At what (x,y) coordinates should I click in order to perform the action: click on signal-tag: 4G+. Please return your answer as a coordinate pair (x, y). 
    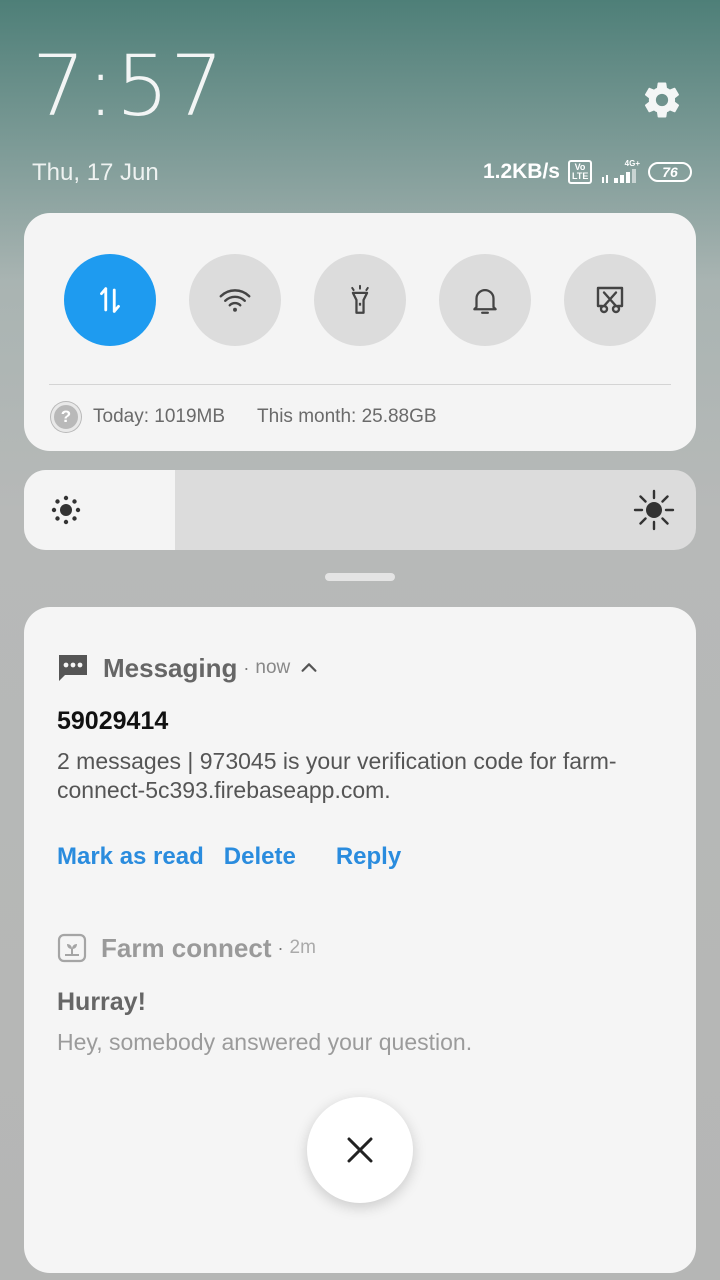
    Looking at the image, I should click on (632, 163).